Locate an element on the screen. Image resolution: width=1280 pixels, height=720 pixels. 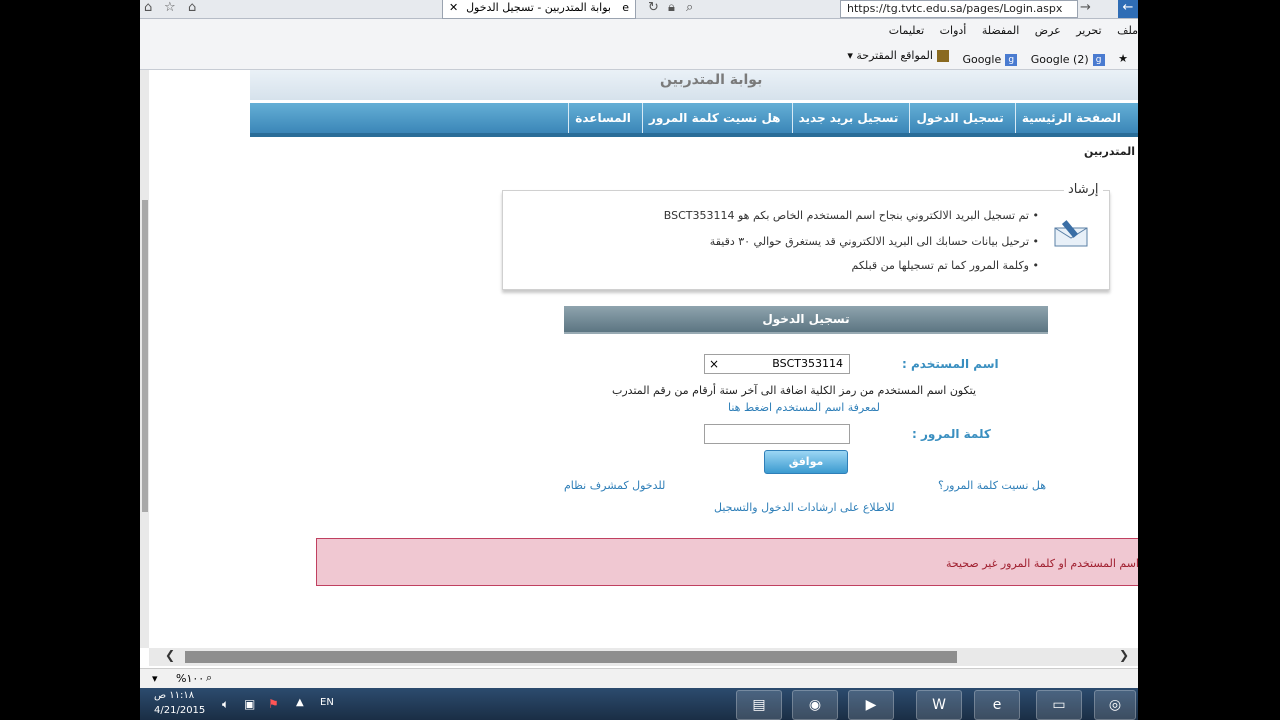
action-center-icon: ⚑ is located at coordinates (273, 704).